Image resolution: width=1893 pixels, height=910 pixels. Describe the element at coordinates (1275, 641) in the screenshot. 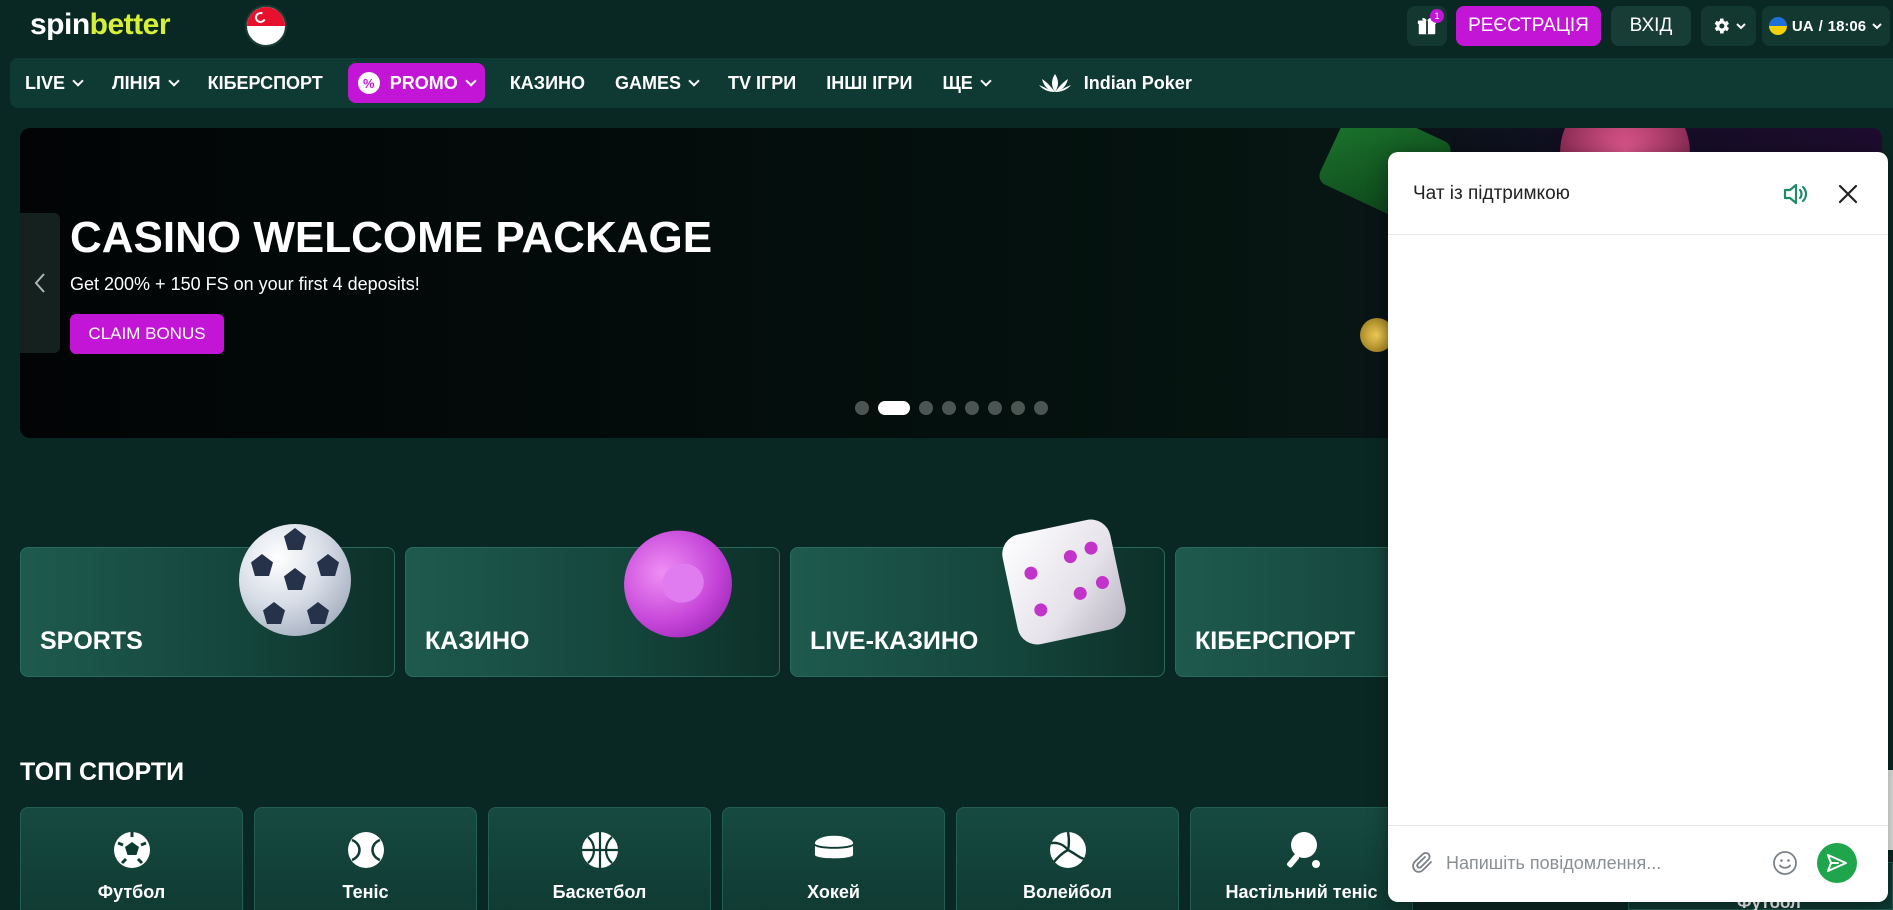

I see `category-card-label: КІБЕРСПОРТ` at that location.